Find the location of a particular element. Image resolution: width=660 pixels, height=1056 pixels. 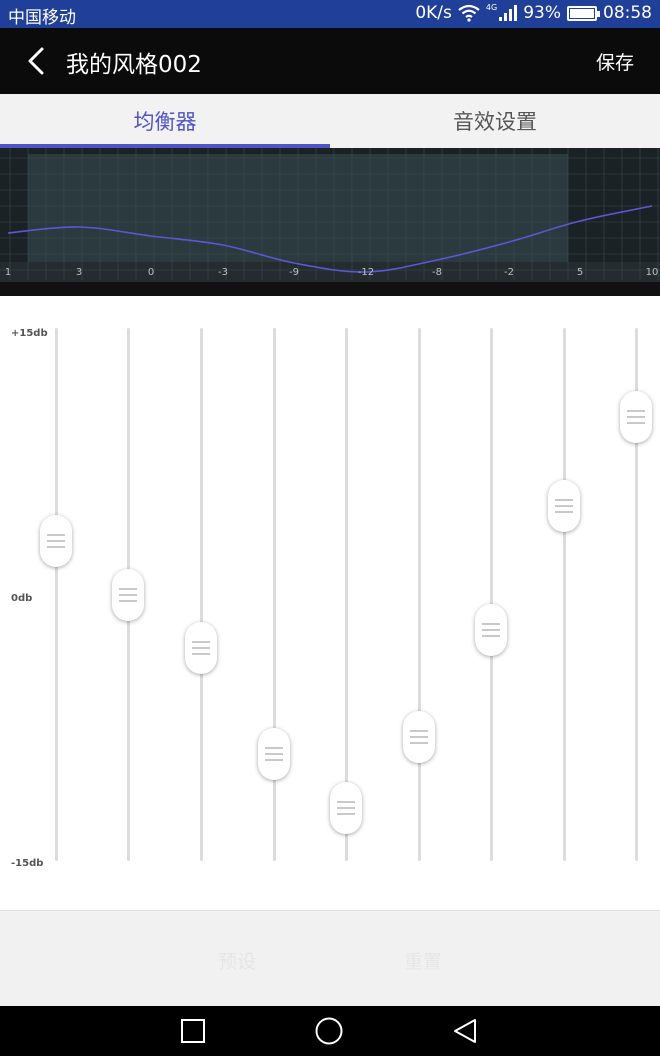

circle-icon is located at coordinates (329, 1031).